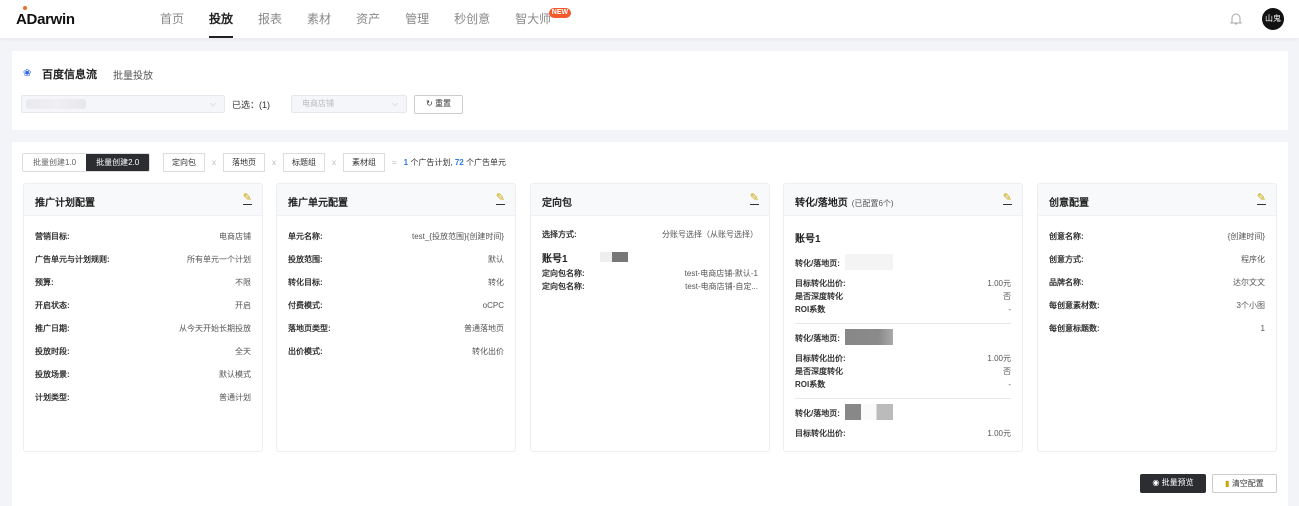 This screenshot has width=1299, height=506. Describe the element at coordinates (1066, 259) in the screenshot. I see `row-label: 创意方式:` at that location.